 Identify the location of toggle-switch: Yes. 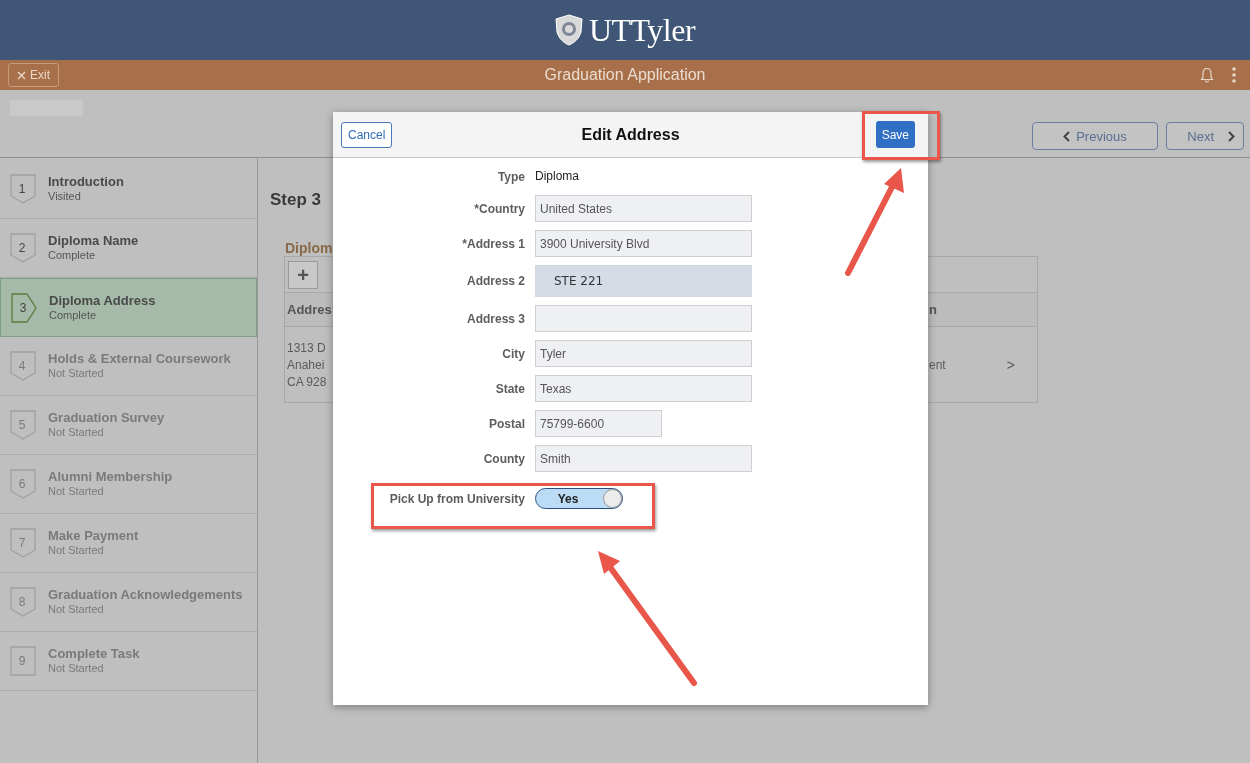
(579, 498).